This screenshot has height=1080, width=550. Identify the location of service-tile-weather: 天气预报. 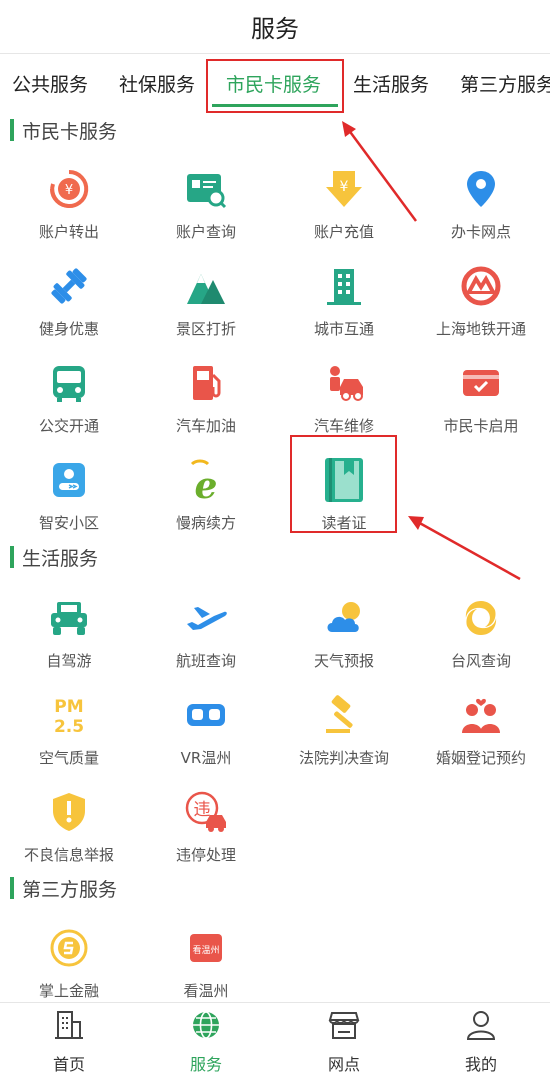
(344, 640).